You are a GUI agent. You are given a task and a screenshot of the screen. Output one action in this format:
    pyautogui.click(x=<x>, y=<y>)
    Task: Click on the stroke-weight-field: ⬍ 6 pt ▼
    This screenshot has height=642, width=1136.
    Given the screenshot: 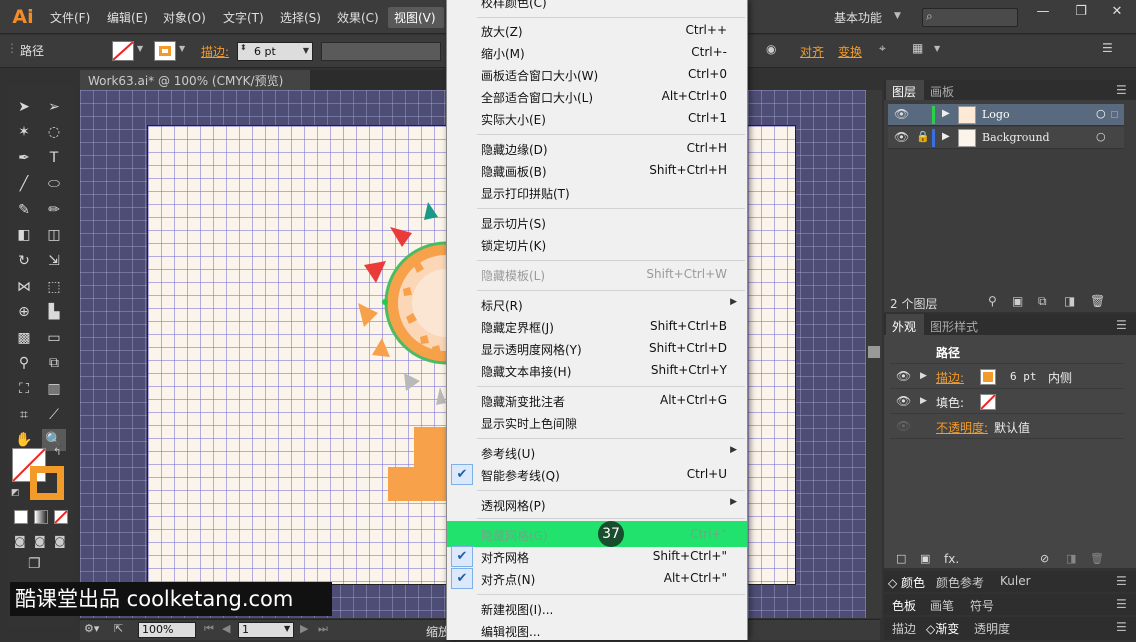 What is the action you would take?
    pyautogui.click(x=275, y=51)
    